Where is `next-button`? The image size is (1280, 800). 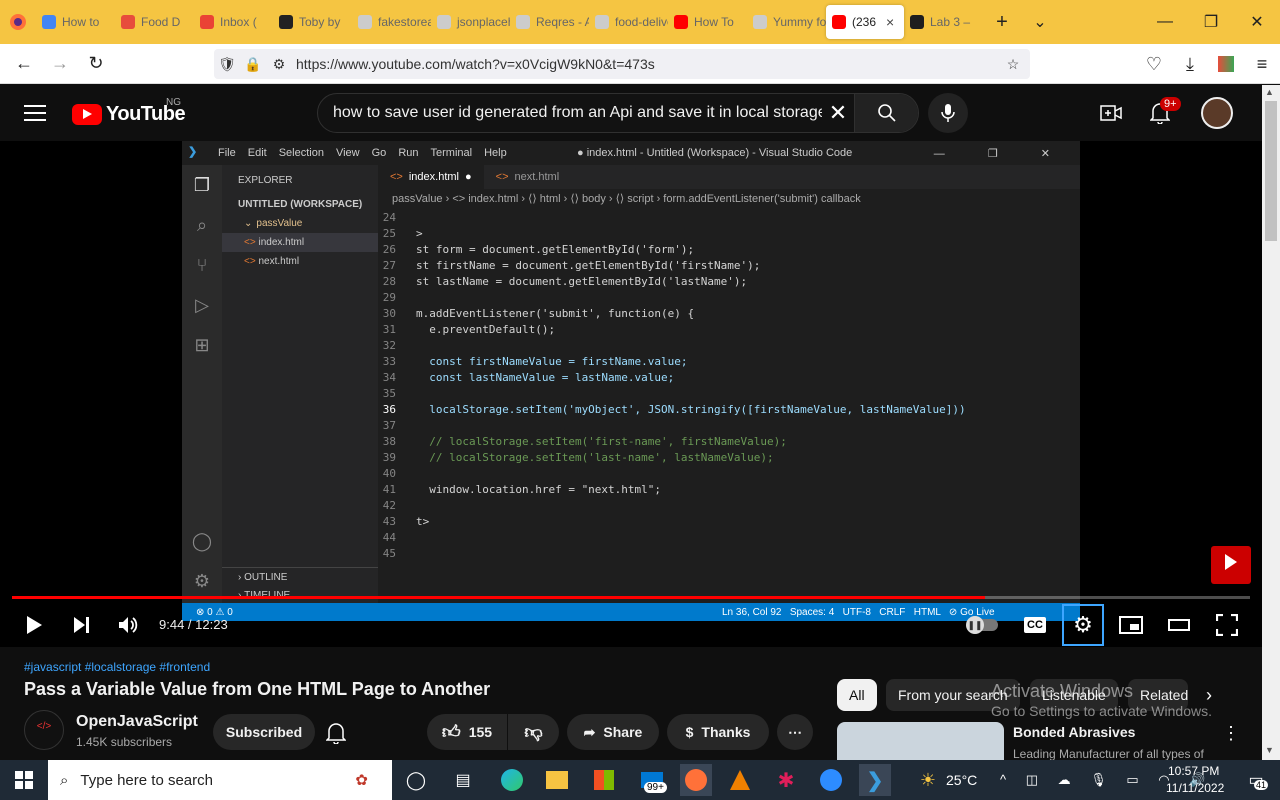
next-button is located at coordinates (82, 625).